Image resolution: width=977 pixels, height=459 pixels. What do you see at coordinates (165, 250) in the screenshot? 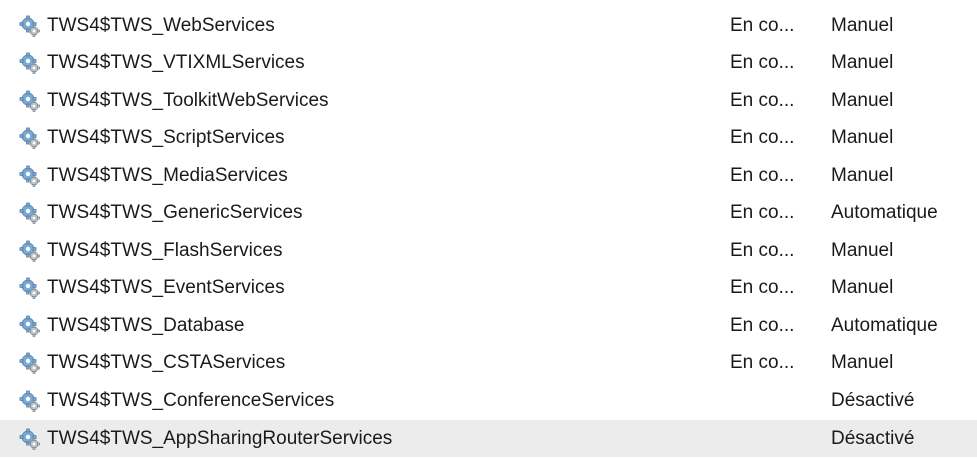
I see `service-name: TWS4$TWS_FlashServices` at bounding box center [165, 250].